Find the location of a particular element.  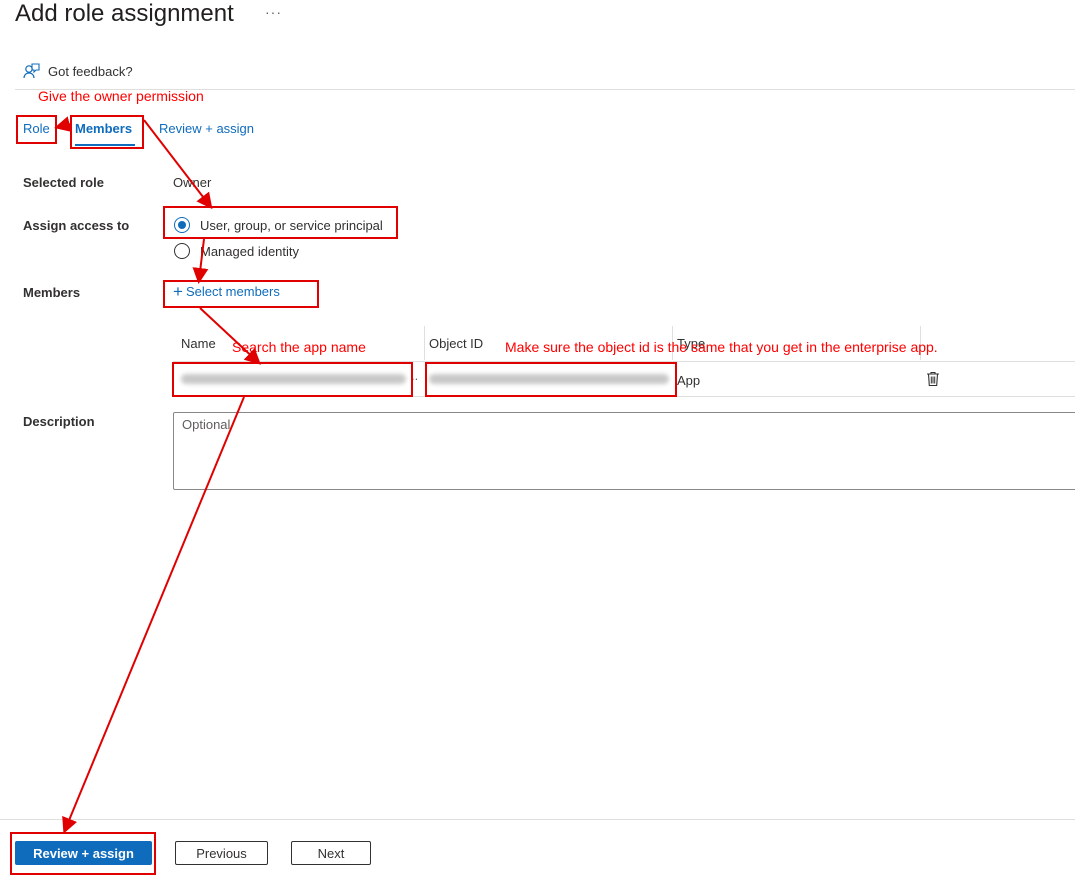

feedback-link: Got feedback? is located at coordinates (78, 71).